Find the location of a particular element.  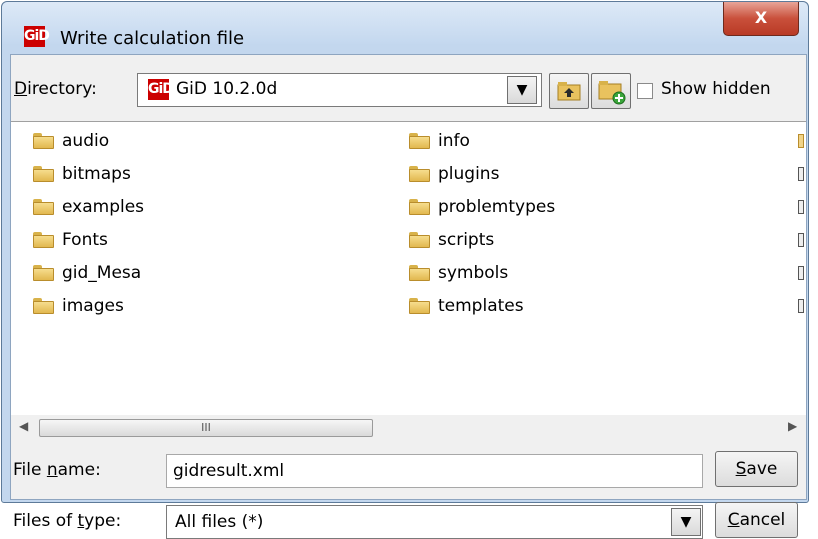

folder-up-icon is located at coordinates (569, 91).